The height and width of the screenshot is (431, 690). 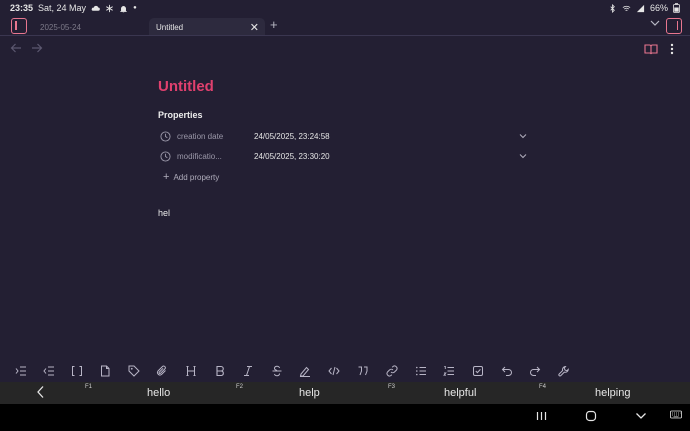 I want to click on tab-divider, so click(x=345, y=35).